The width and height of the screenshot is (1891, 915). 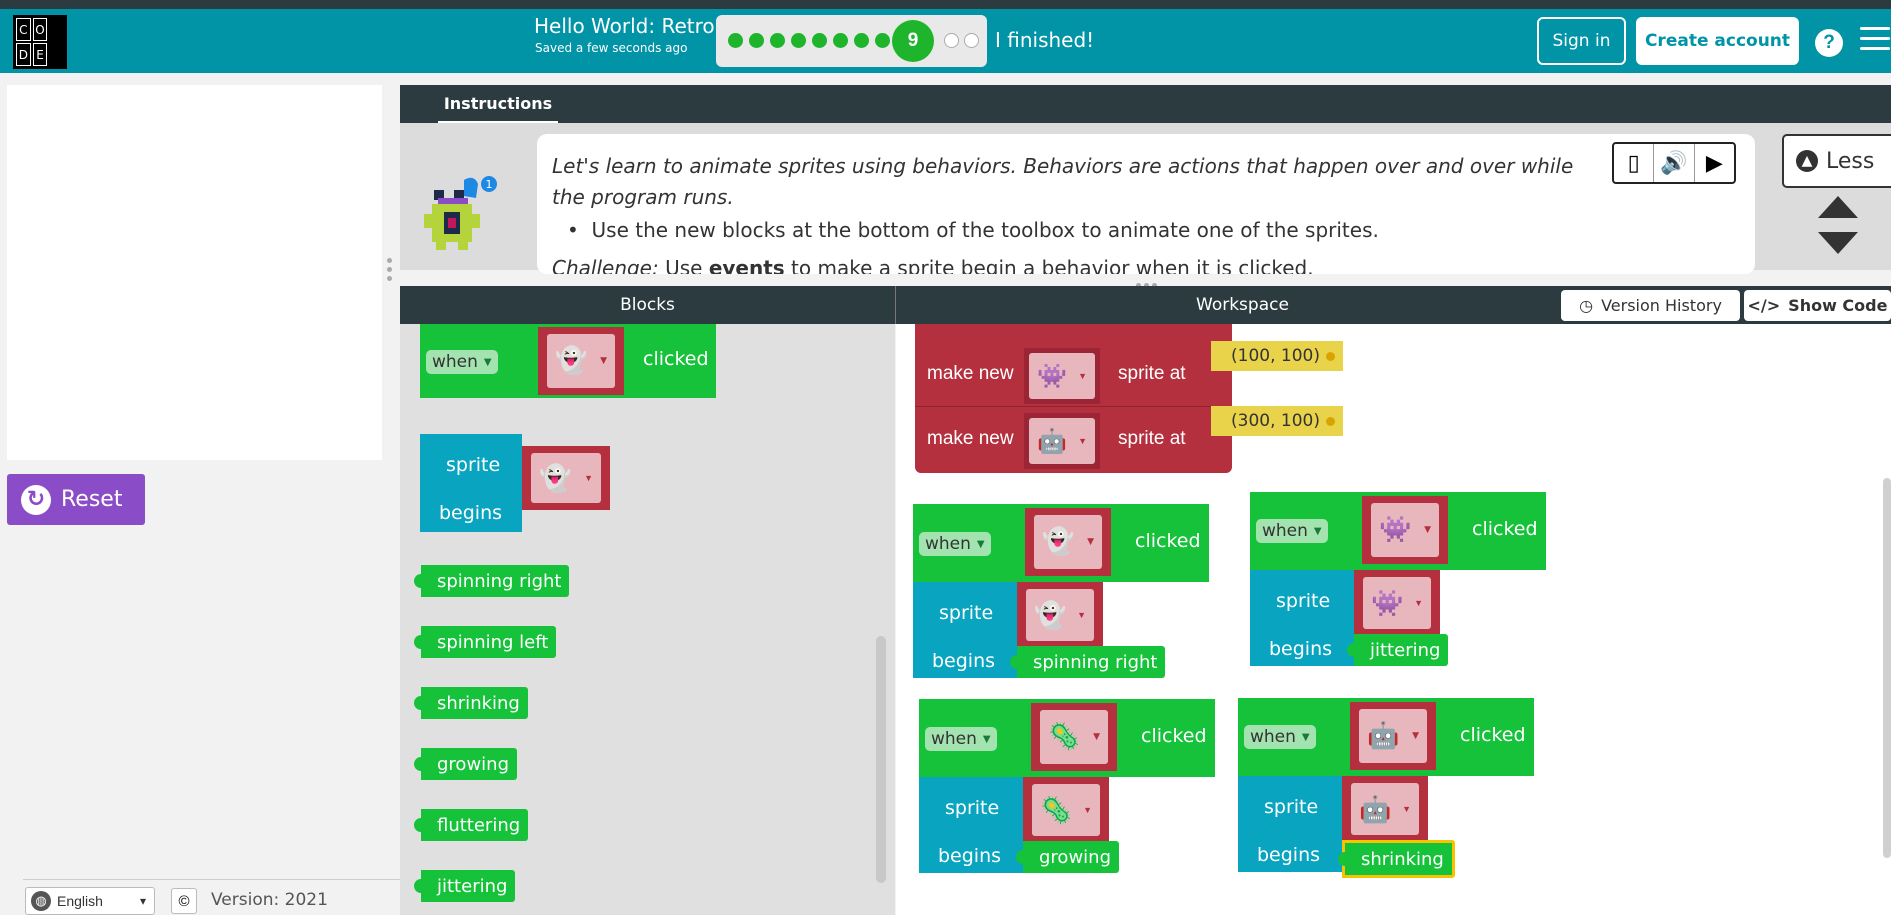 What do you see at coordinates (485, 642) in the screenshot?
I see `behavior-block: spinning left` at bounding box center [485, 642].